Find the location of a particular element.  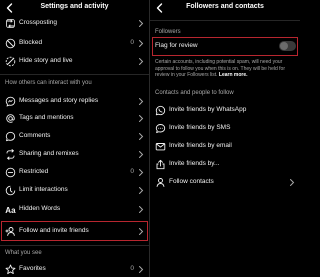

settings-item-hidden-words: Aa Hidden Words is located at coordinates (74, 209).